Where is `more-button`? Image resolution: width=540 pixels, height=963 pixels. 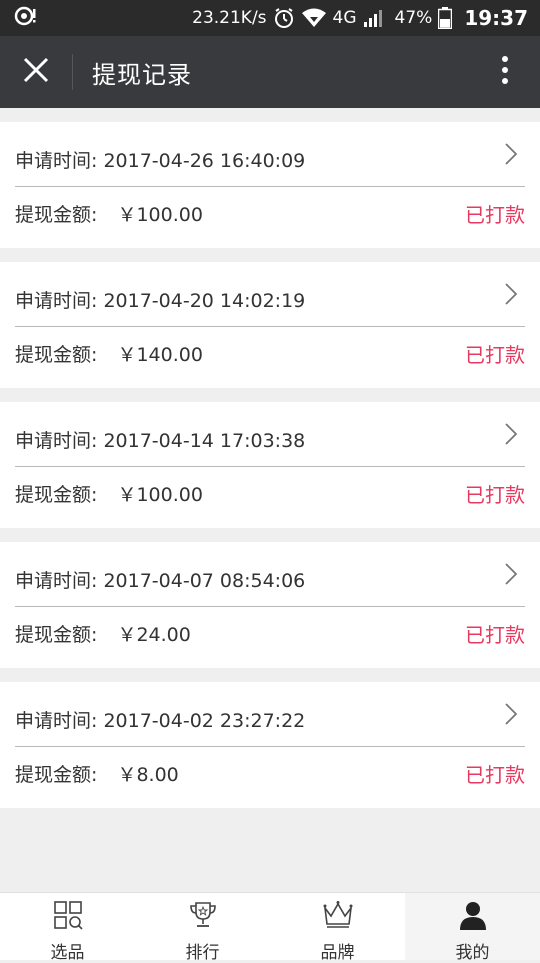 more-button is located at coordinates (505, 72).